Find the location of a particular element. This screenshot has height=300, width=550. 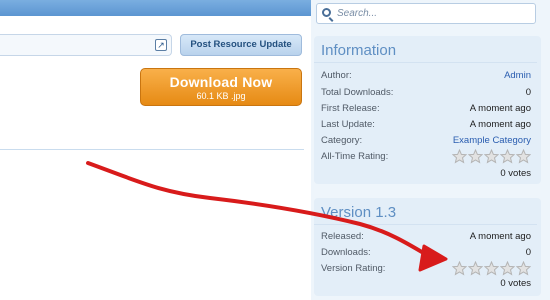

search-box is located at coordinates (426, 13).